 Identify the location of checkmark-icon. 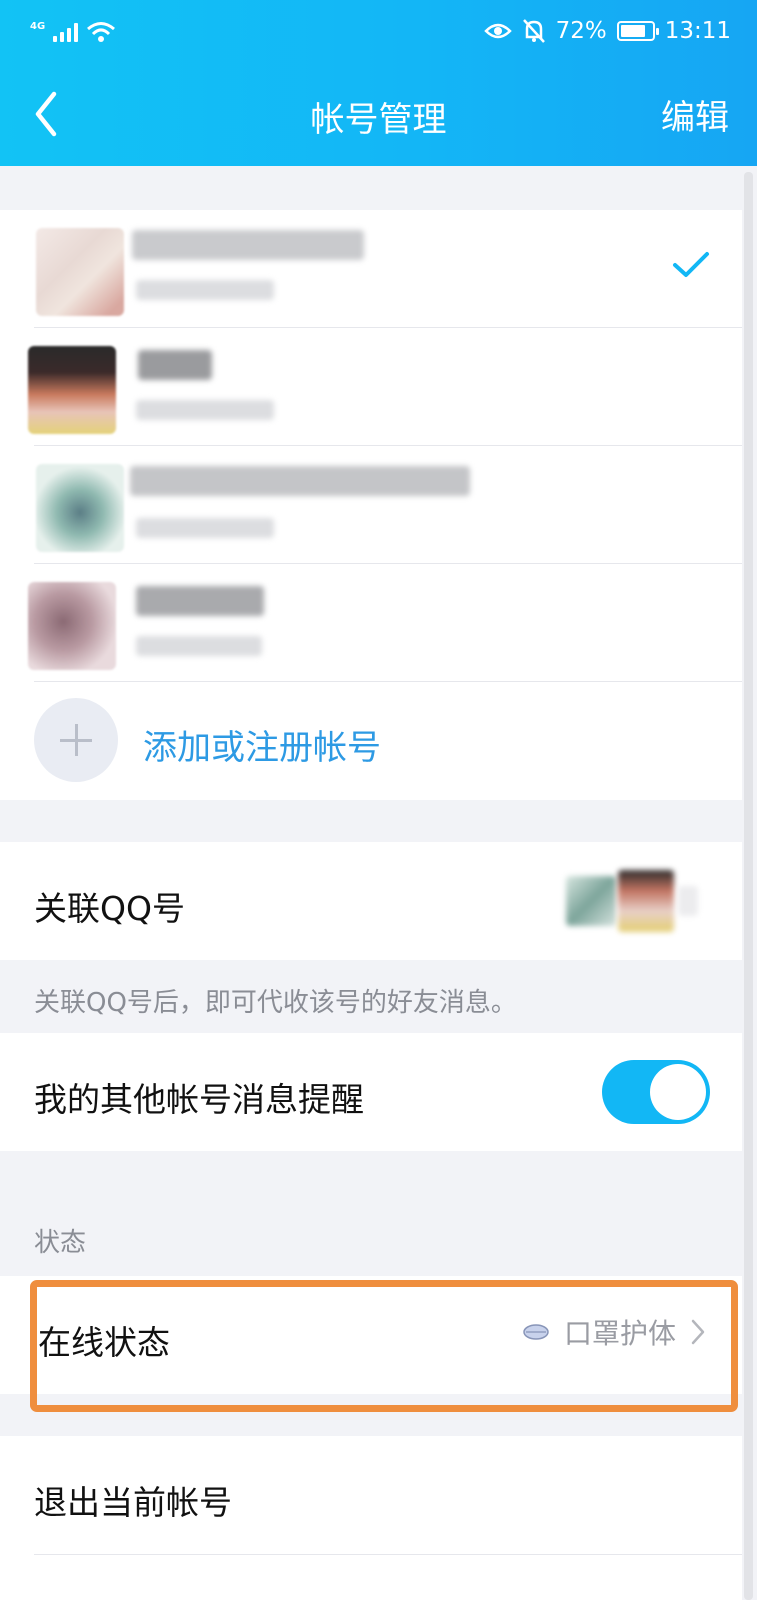
(691, 264).